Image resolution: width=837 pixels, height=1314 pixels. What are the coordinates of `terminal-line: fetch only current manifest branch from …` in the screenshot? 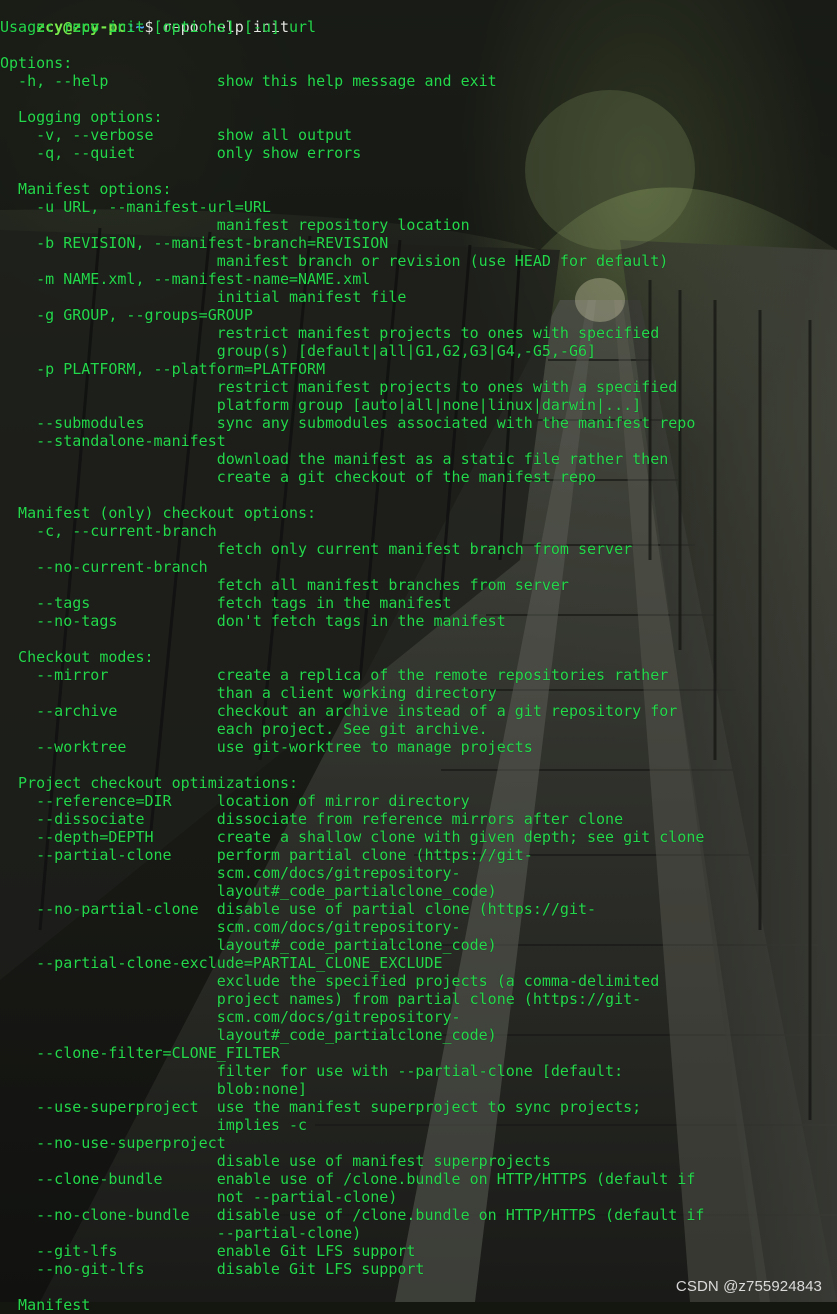 It's located at (316, 549).